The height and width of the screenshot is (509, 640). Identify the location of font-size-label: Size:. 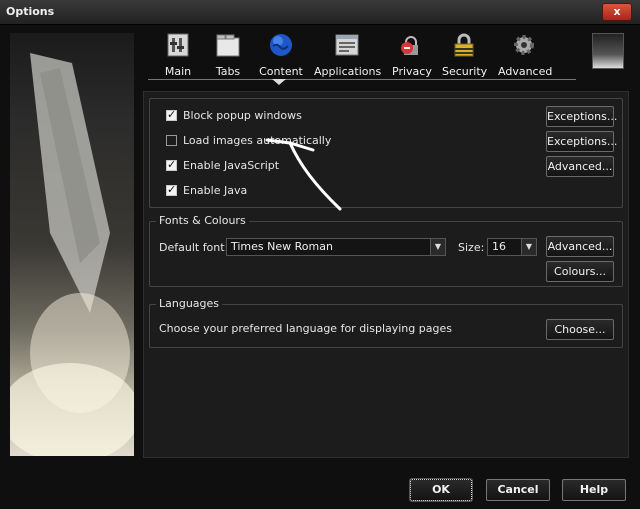
(471, 247).